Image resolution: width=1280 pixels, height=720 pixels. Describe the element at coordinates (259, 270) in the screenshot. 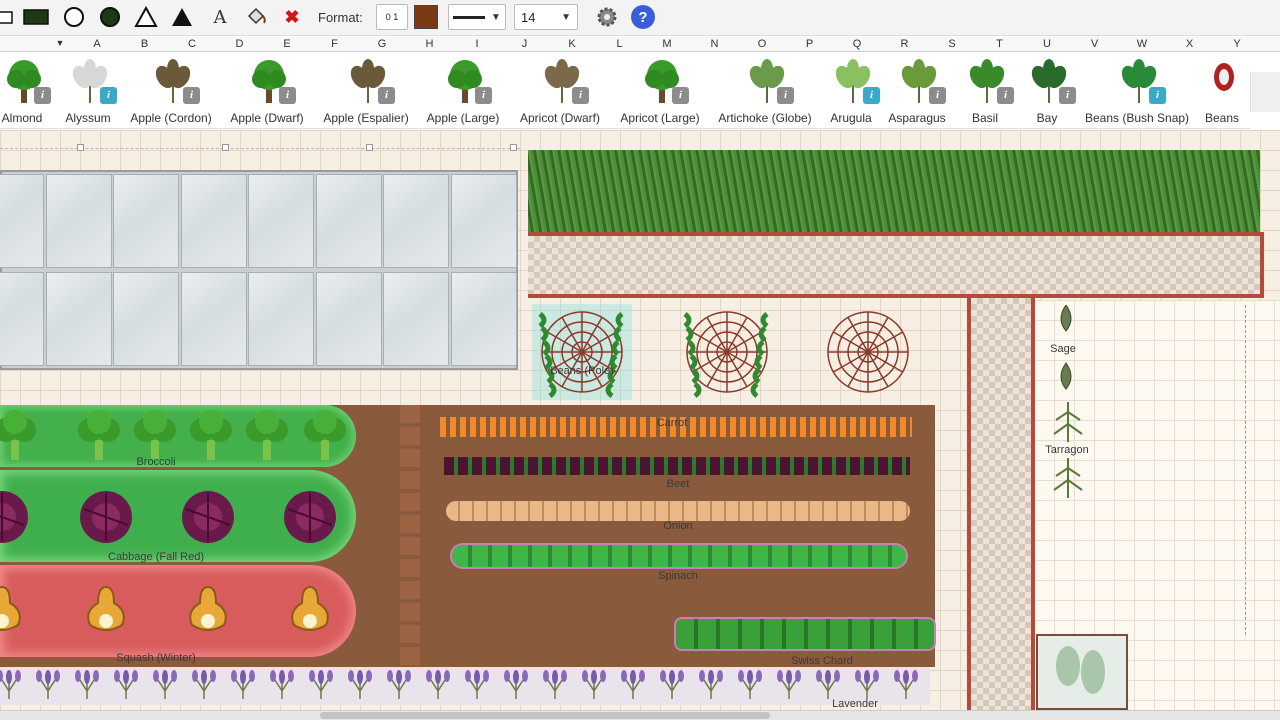

I see `greenhouse` at that location.